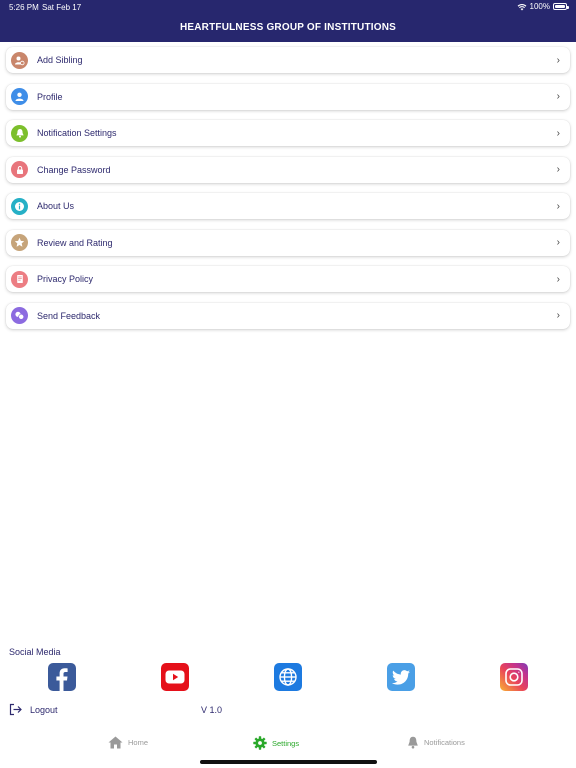 The width and height of the screenshot is (576, 768). Describe the element at coordinates (65, 279) in the screenshot. I see `menu-item-label: Privacy Policy` at that location.